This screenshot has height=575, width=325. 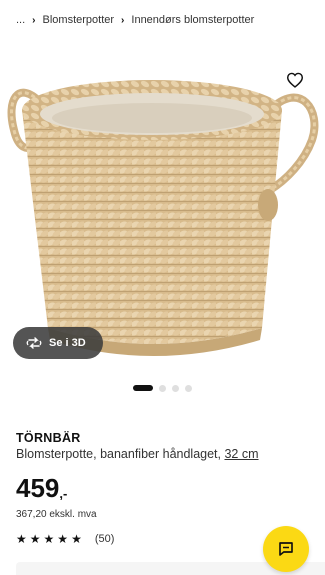 I want to click on chat-icon, so click(x=286, y=549).